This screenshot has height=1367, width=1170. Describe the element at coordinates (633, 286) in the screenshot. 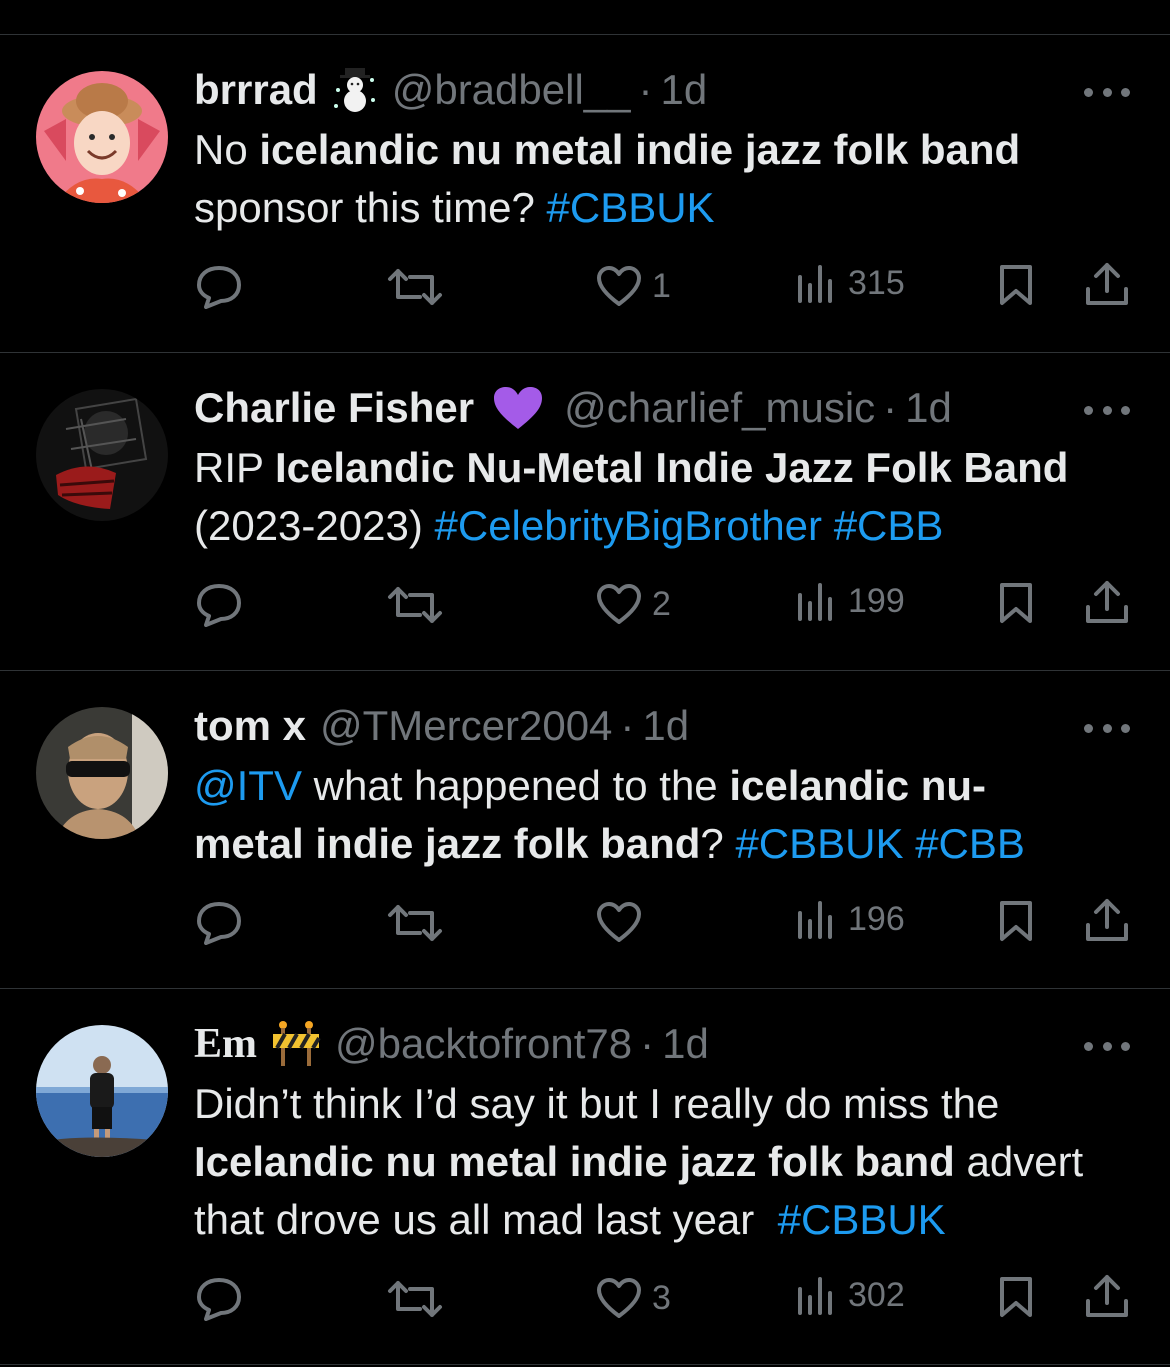

I see `like-button: 1` at that location.